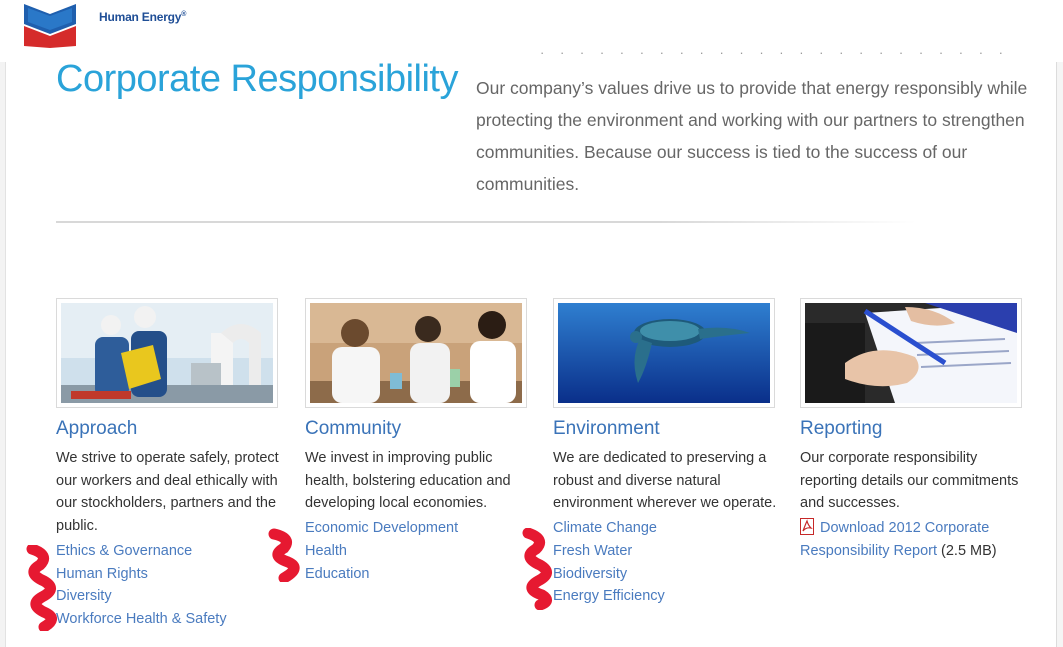 This screenshot has height=647, width=1063. Describe the element at coordinates (605, 528) in the screenshot. I see `link-climate-change: Climate Change` at that location.